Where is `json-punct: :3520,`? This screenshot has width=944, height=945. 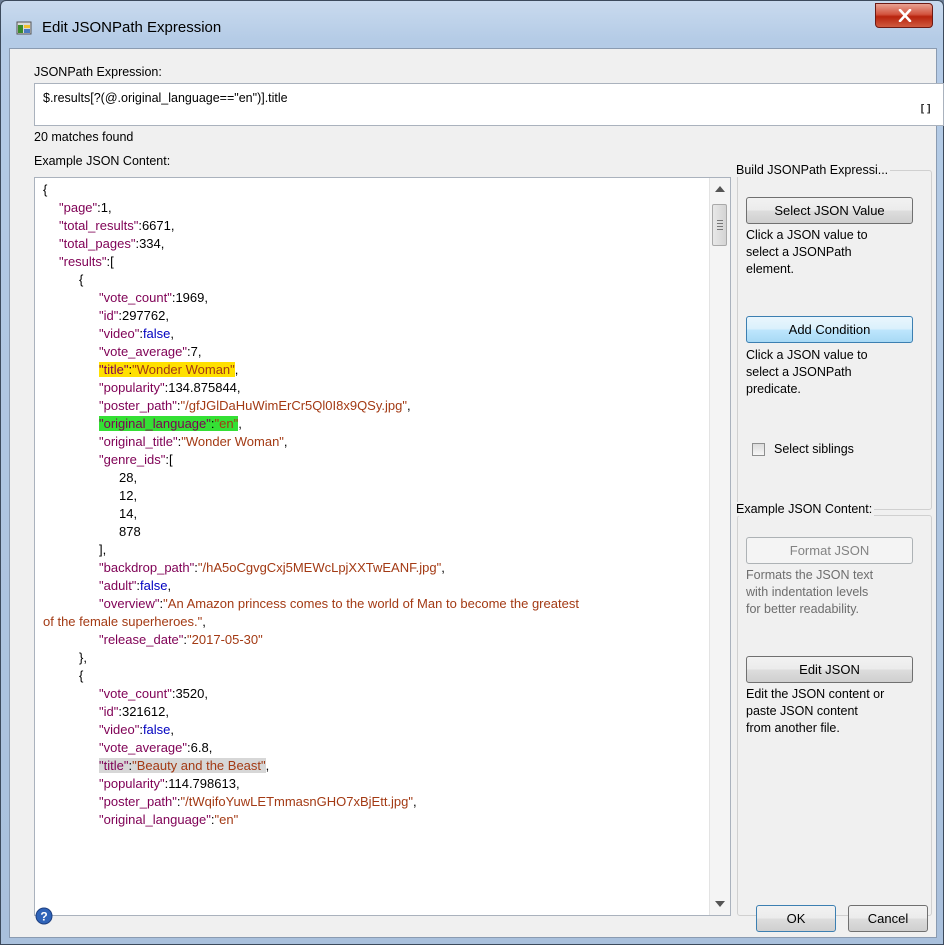
json-punct: :3520, is located at coordinates (190, 693).